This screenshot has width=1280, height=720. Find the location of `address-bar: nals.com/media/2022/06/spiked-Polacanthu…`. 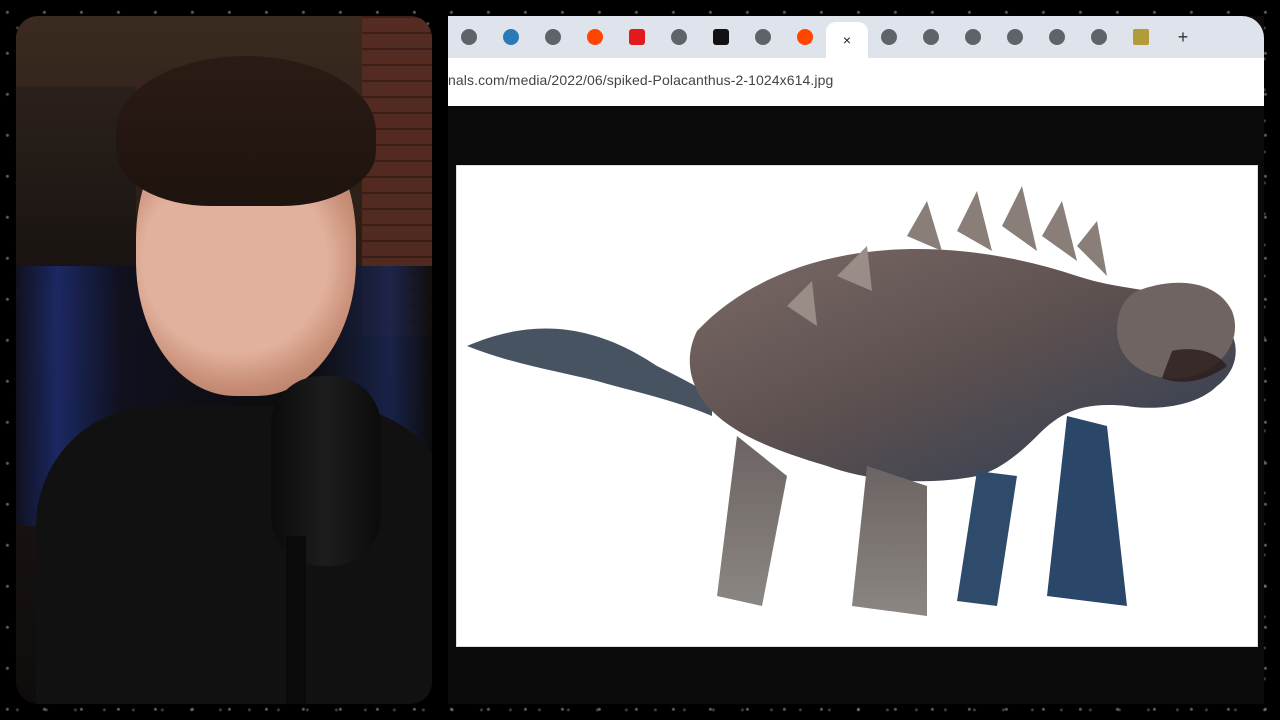

address-bar: nals.com/media/2022/06/spiked-Polacanthu… is located at coordinates (856, 82).